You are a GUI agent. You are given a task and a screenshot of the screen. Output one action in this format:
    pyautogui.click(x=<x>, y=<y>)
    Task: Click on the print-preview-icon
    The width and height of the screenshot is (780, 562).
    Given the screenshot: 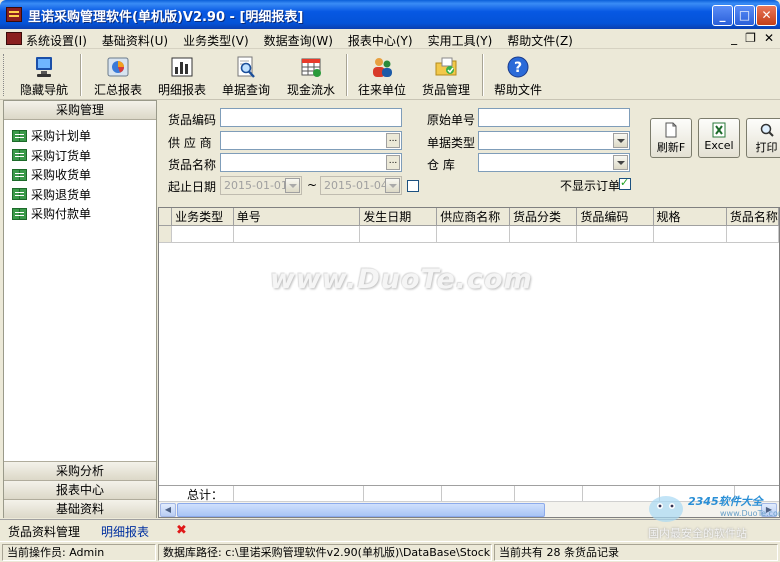 What is the action you would take?
    pyautogui.click(x=767, y=130)
    